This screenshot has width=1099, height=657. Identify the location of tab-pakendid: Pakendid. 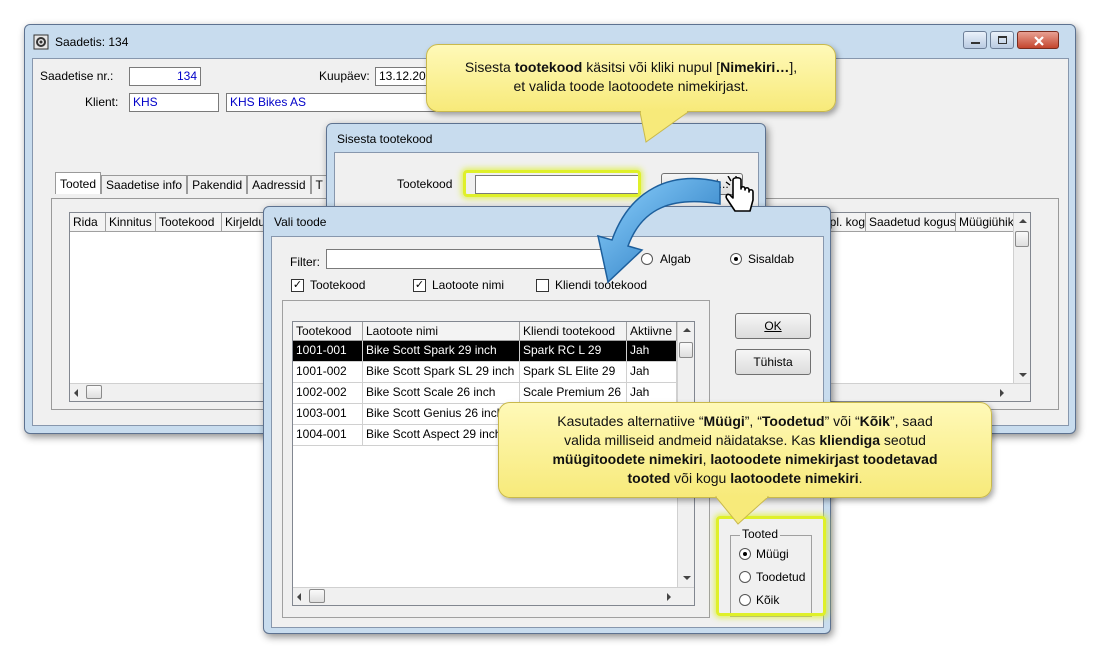
(217, 184).